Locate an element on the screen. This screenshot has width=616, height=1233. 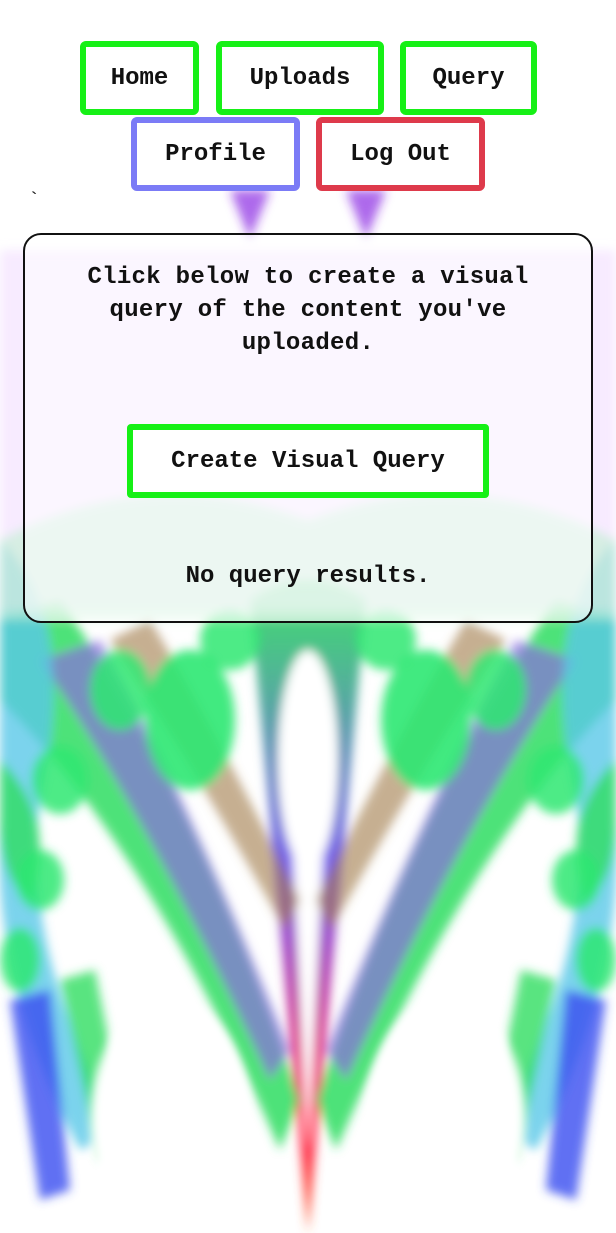
nav-query-button: Query is located at coordinates (468, 78).